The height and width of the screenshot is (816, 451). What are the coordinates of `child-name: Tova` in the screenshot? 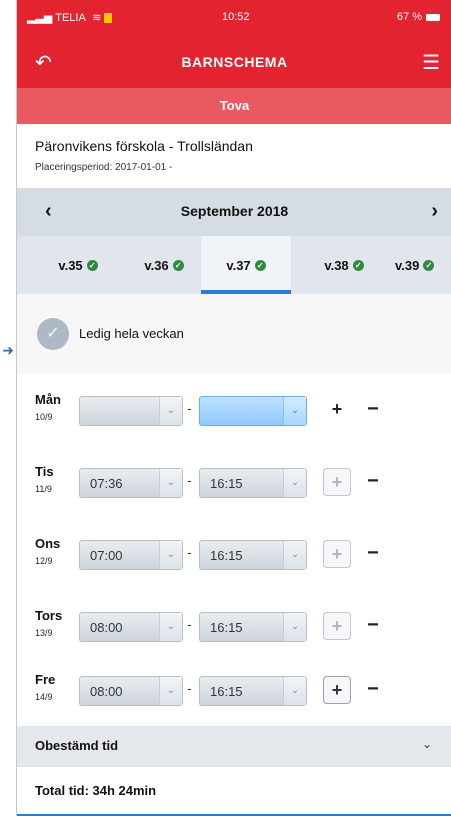 It's located at (234, 106).